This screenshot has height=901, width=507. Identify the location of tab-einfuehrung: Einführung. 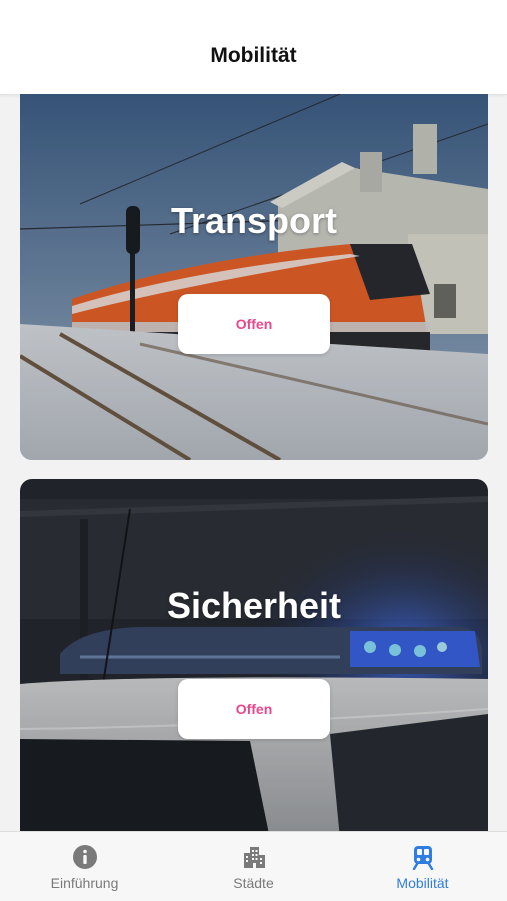
(84, 866).